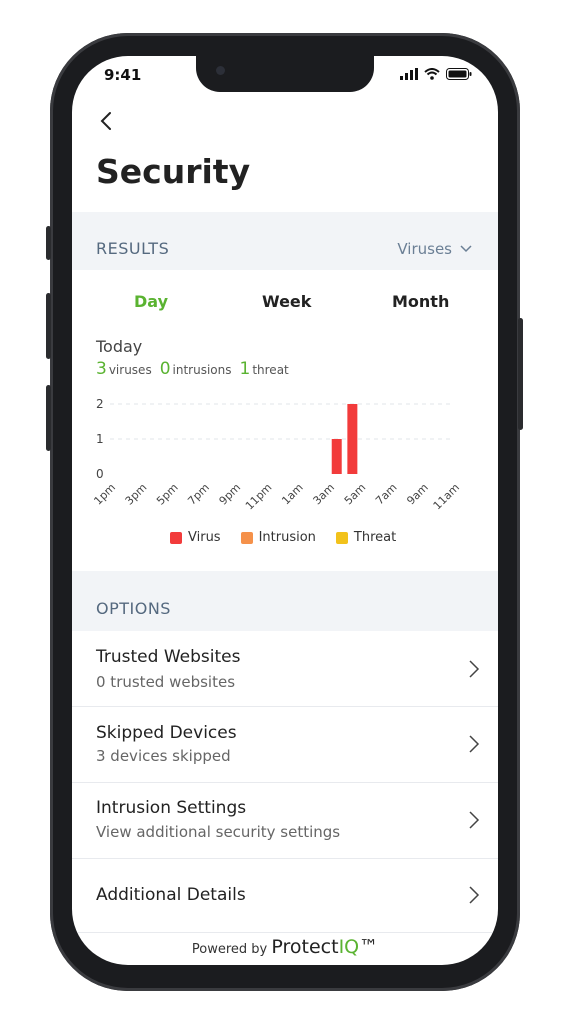  What do you see at coordinates (305, 947) in the screenshot?
I see `brand-name-part-a: Protect` at bounding box center [305, 947].